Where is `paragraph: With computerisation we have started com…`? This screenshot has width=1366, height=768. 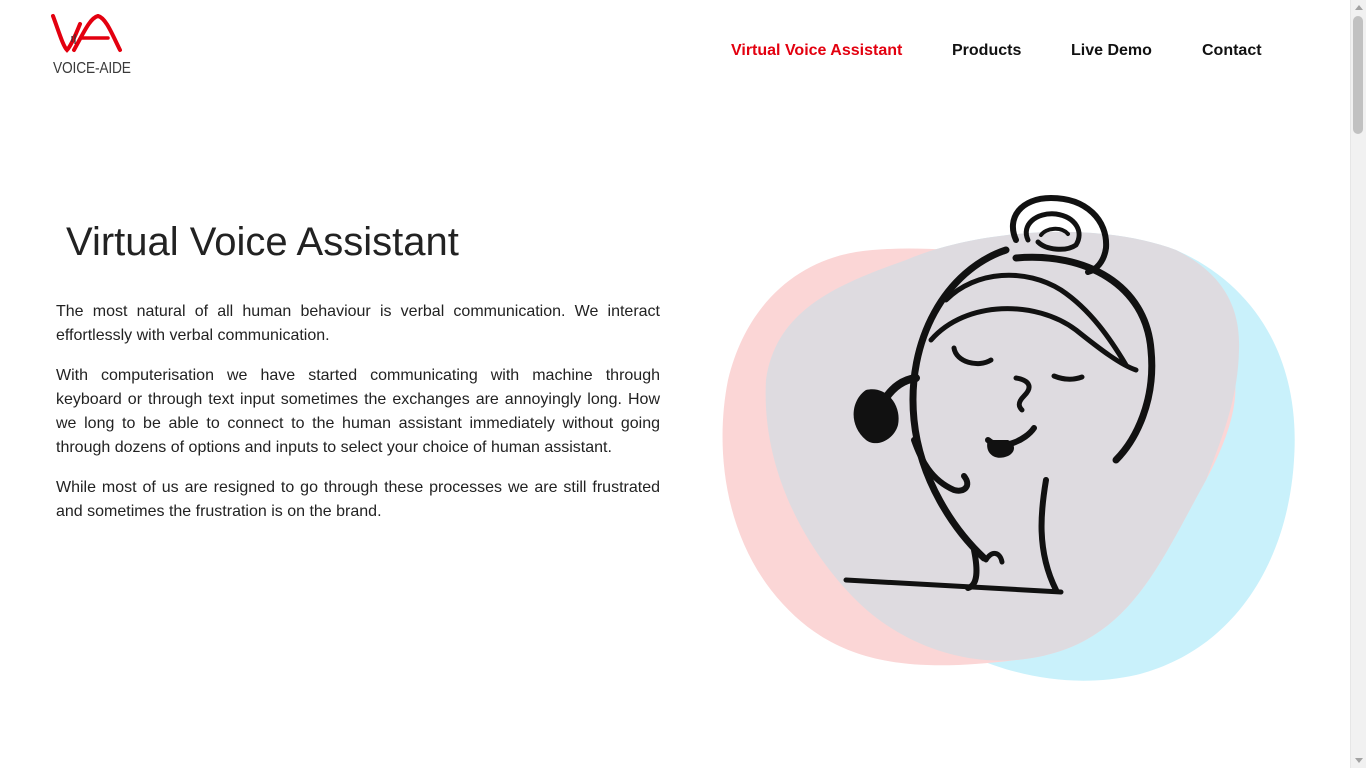
paragraph: With computerisation we have started com… is located at coordinates (358, 411).